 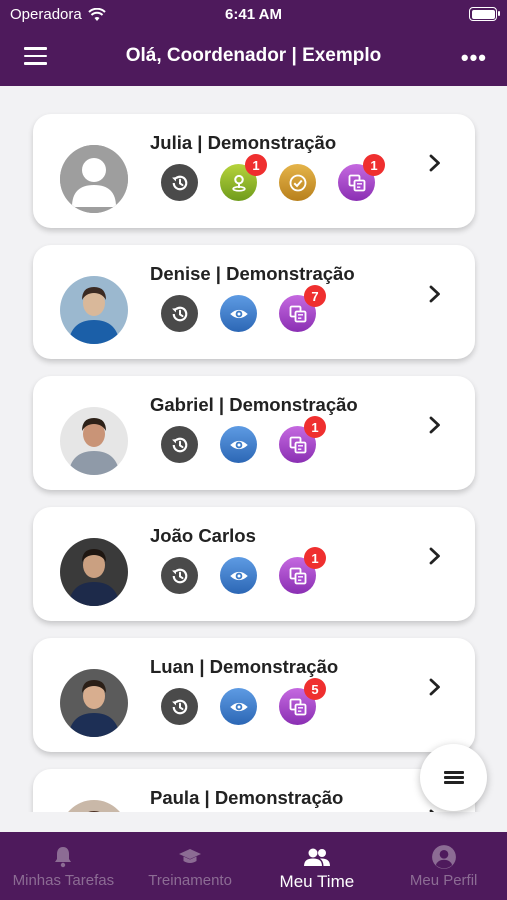 I want to click on app-bar: Olá, Coordenador | Exemplo •••, so click(x=253, y=57).